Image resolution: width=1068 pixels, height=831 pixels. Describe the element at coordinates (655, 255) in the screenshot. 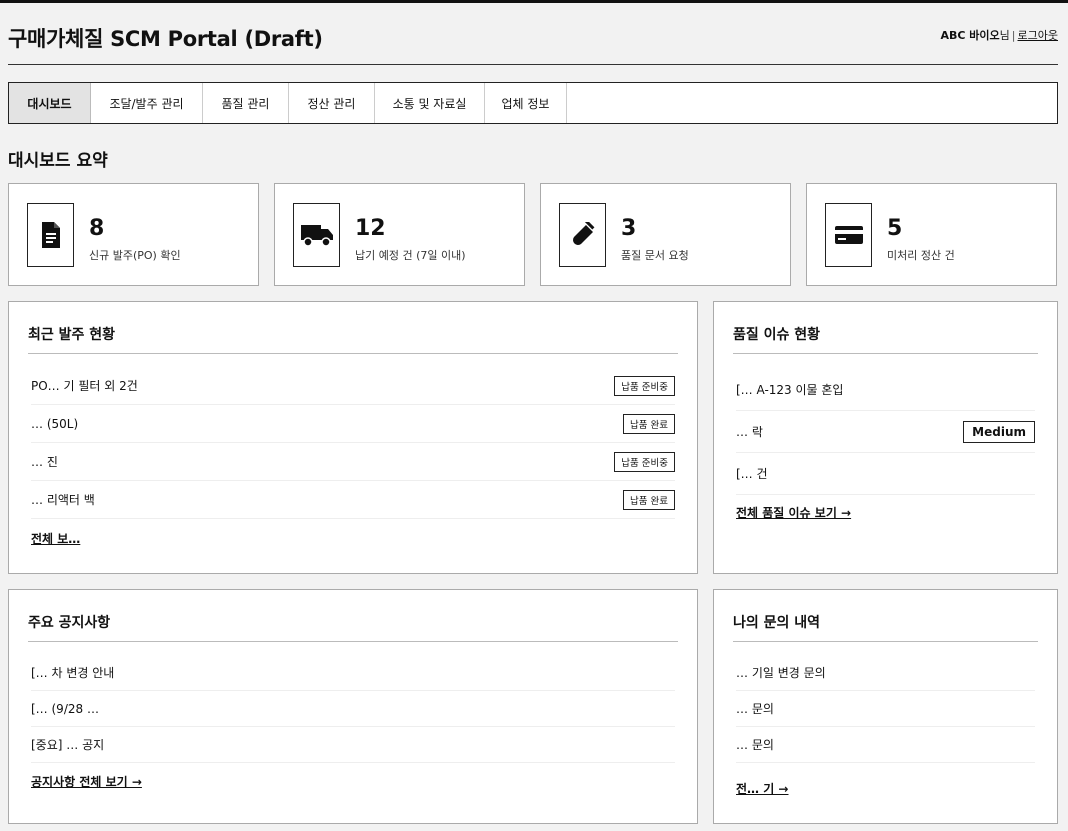

I see `stat-label: 품질 문서 요청` at that location.